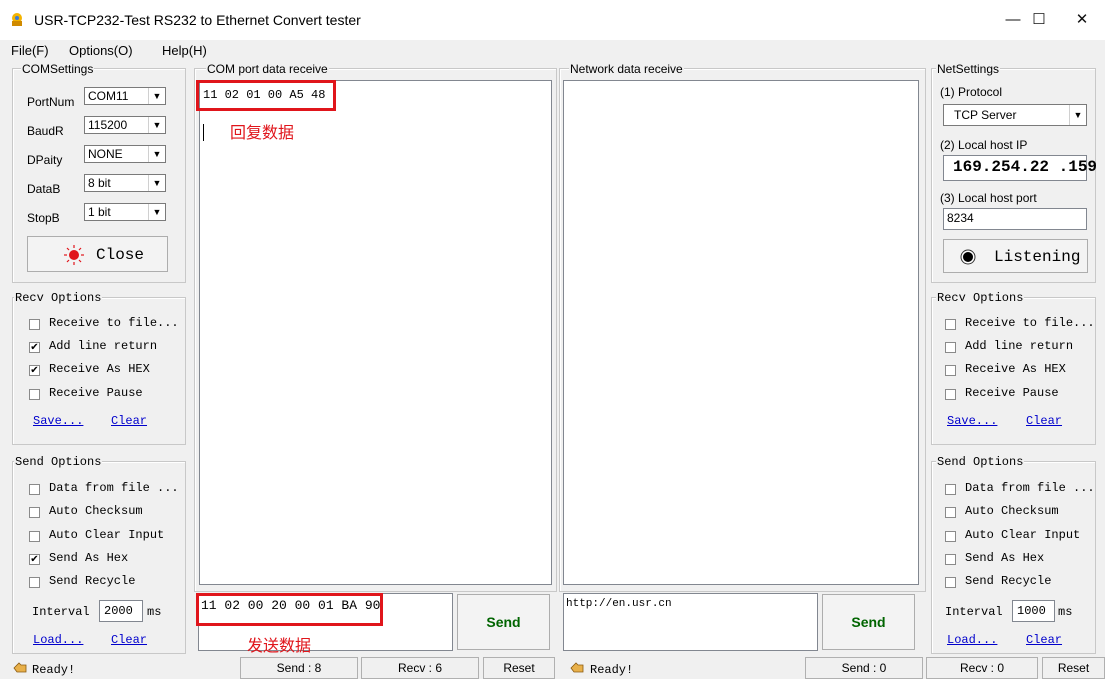  I want to click on listening-button: Listening, so click(1015, 256).